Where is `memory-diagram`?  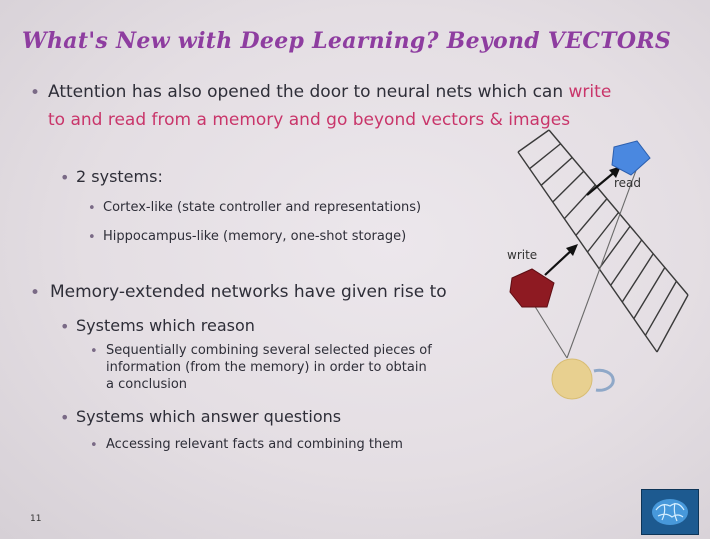 memory-diagram is located at coordinates (599, 264).